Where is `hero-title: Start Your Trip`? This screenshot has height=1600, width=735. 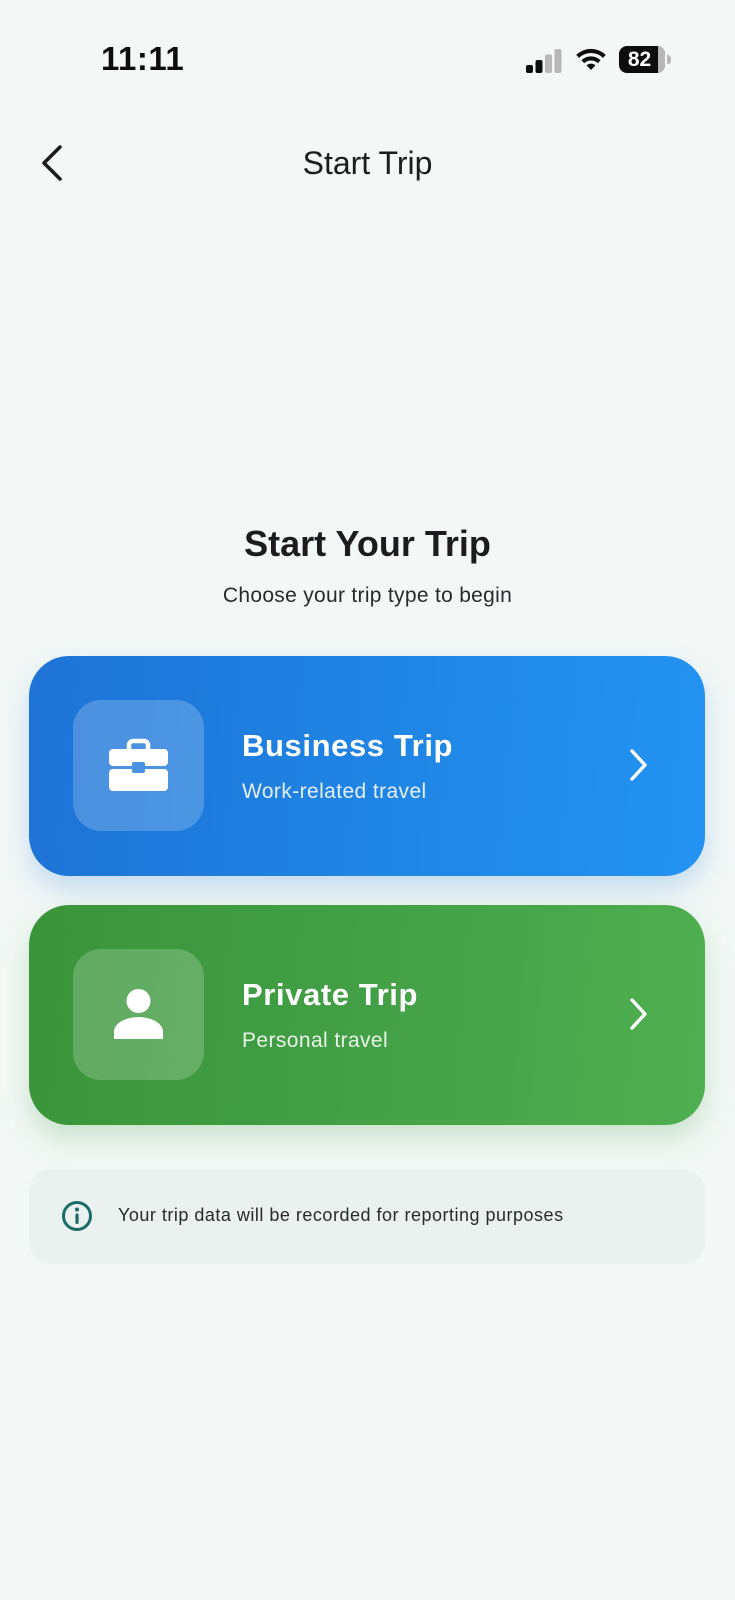
hero-title: Start Your Trip is located at coordinates (367, 543).